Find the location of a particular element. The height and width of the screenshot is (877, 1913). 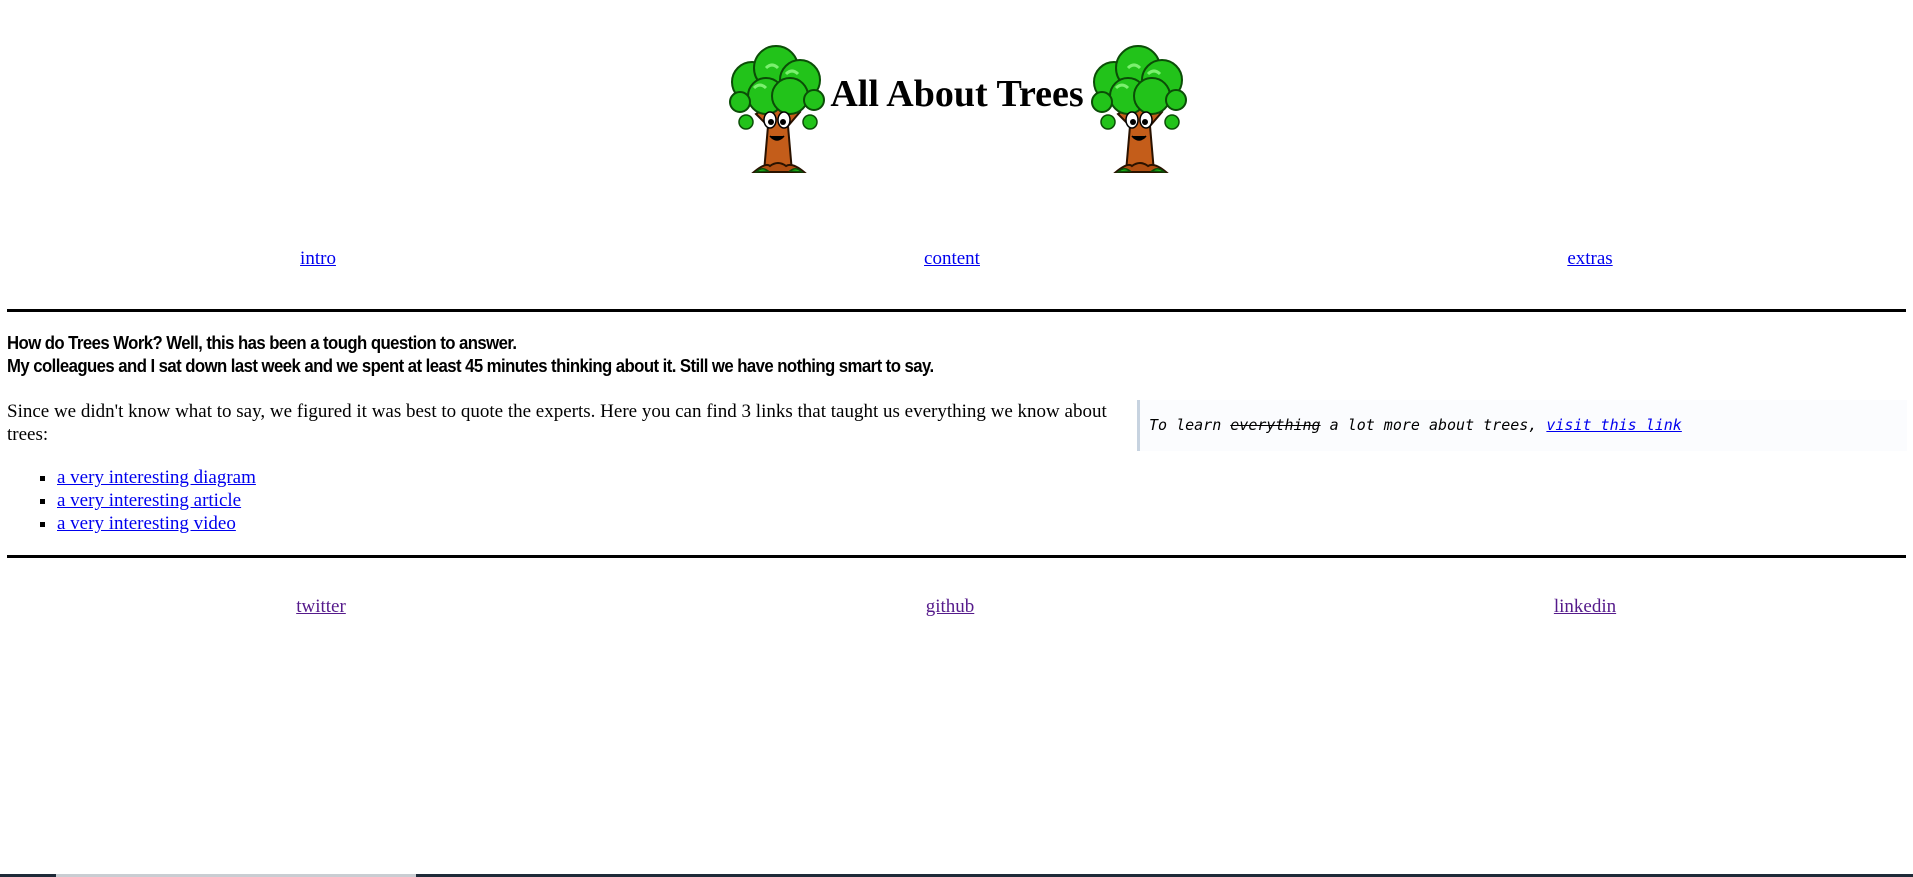

page-title: All About Trees is located at coordinates (957, 94).